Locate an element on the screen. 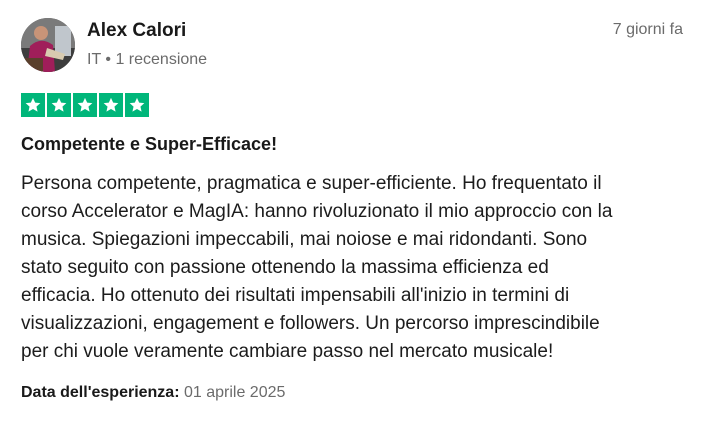  avatar is located at coordinates (48, 45).